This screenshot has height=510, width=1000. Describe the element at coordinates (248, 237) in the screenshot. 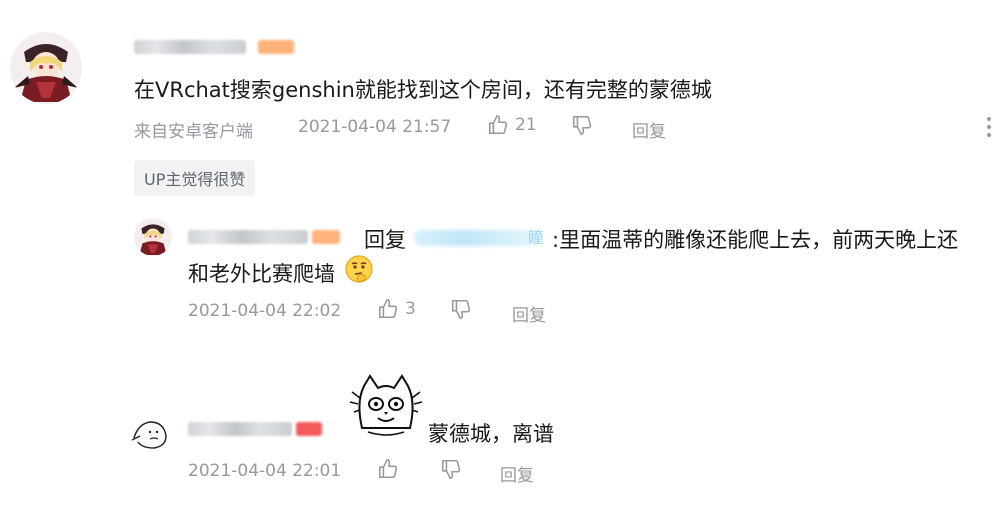

I see `reply-username-blurred` at that location.